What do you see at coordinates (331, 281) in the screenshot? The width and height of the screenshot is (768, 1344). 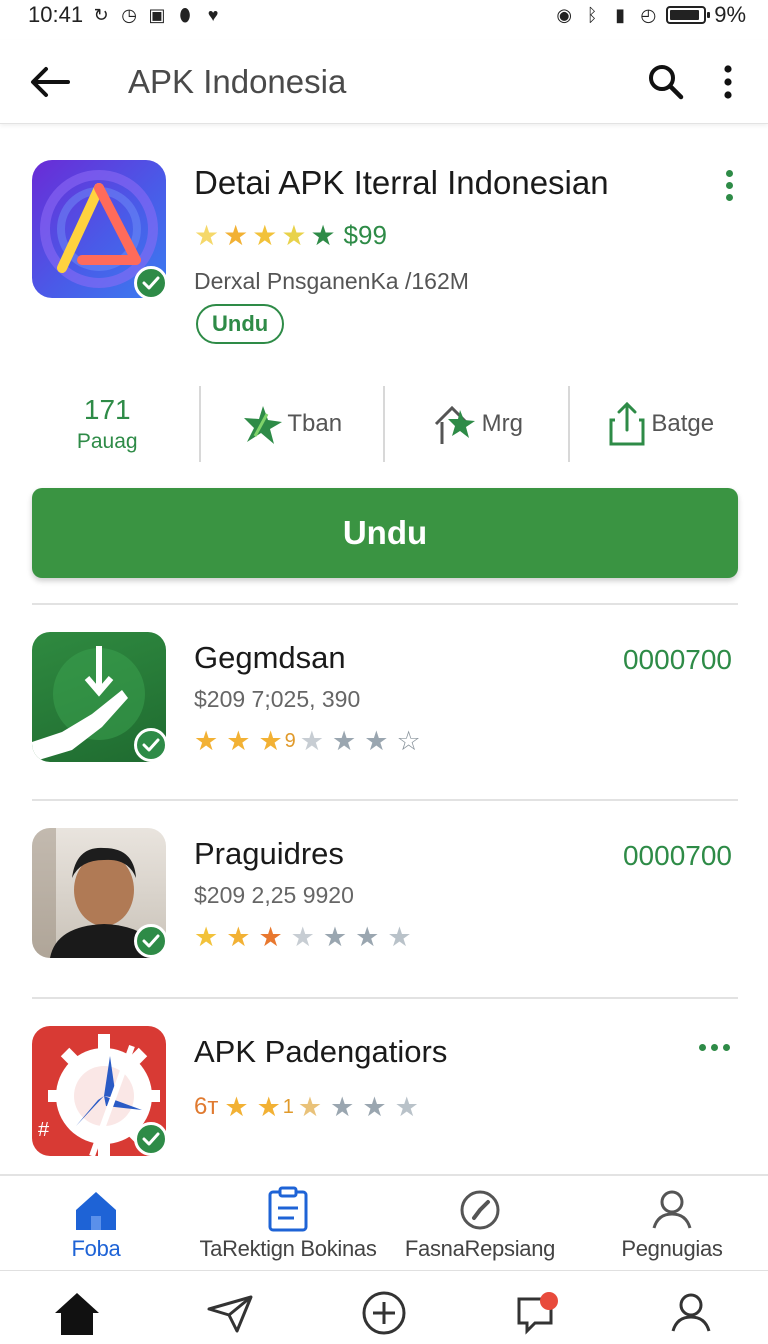 I see `app-meta: Derxal PnsganenKa /162M` at bounding box center [331, 281].